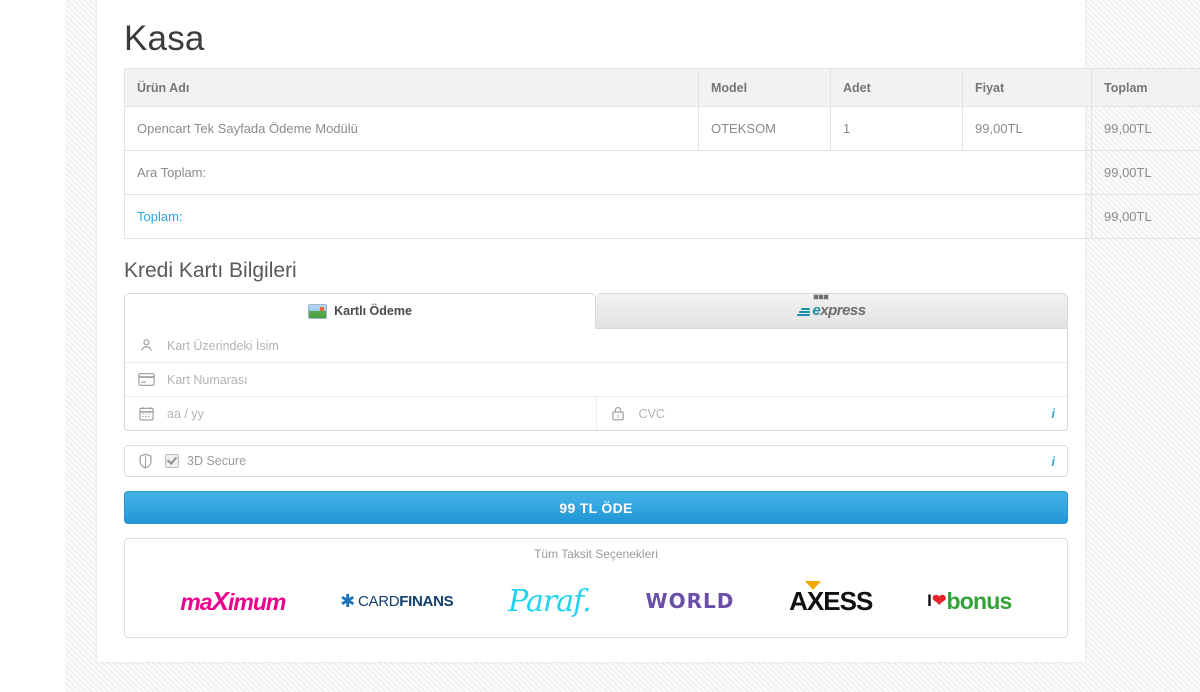 This screenshot has width=1200, height=692. Describe the element at coordinates (207, 380) in the screenshot. I see `card-number-input: Kart Numarası` at that location.